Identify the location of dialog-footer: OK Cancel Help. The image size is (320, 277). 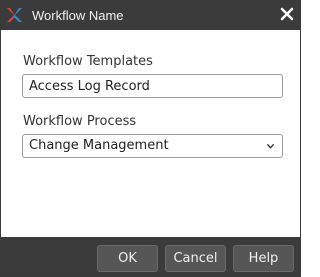
(150, 256).